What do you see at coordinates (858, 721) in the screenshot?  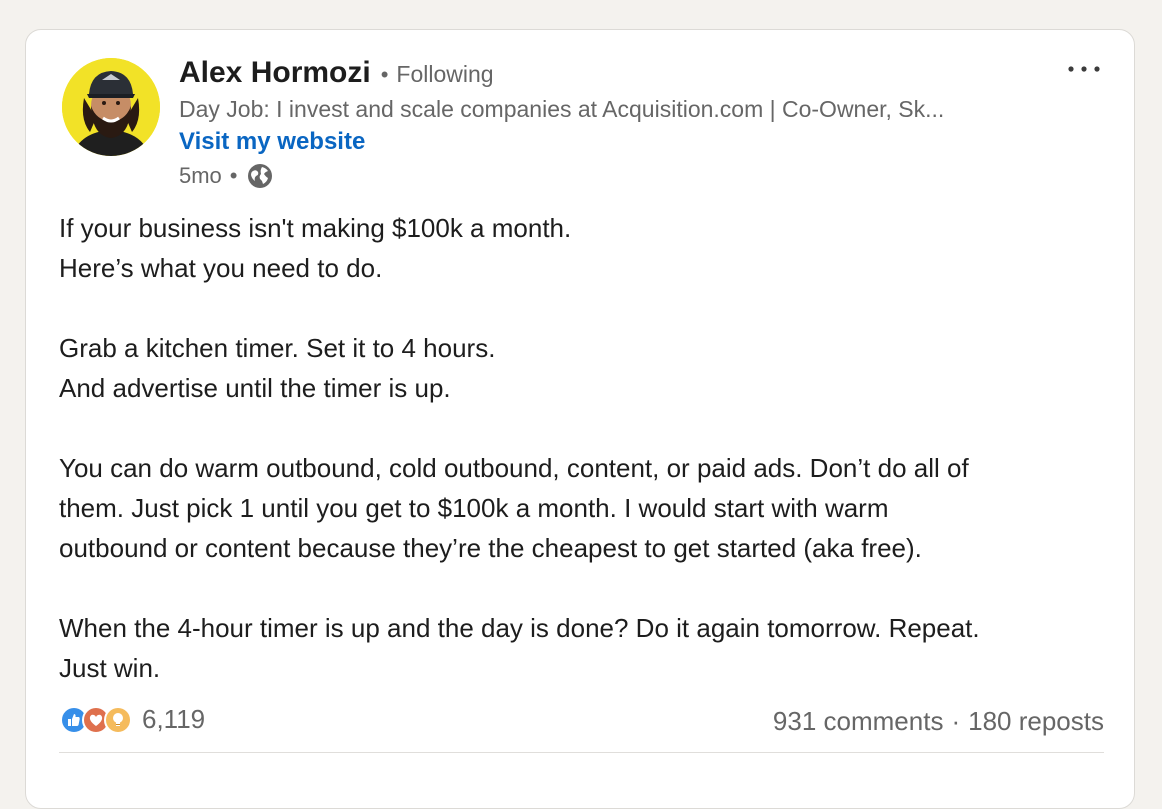 I see `comments-count-link: 931 comments` at bounding box center [858, 721].